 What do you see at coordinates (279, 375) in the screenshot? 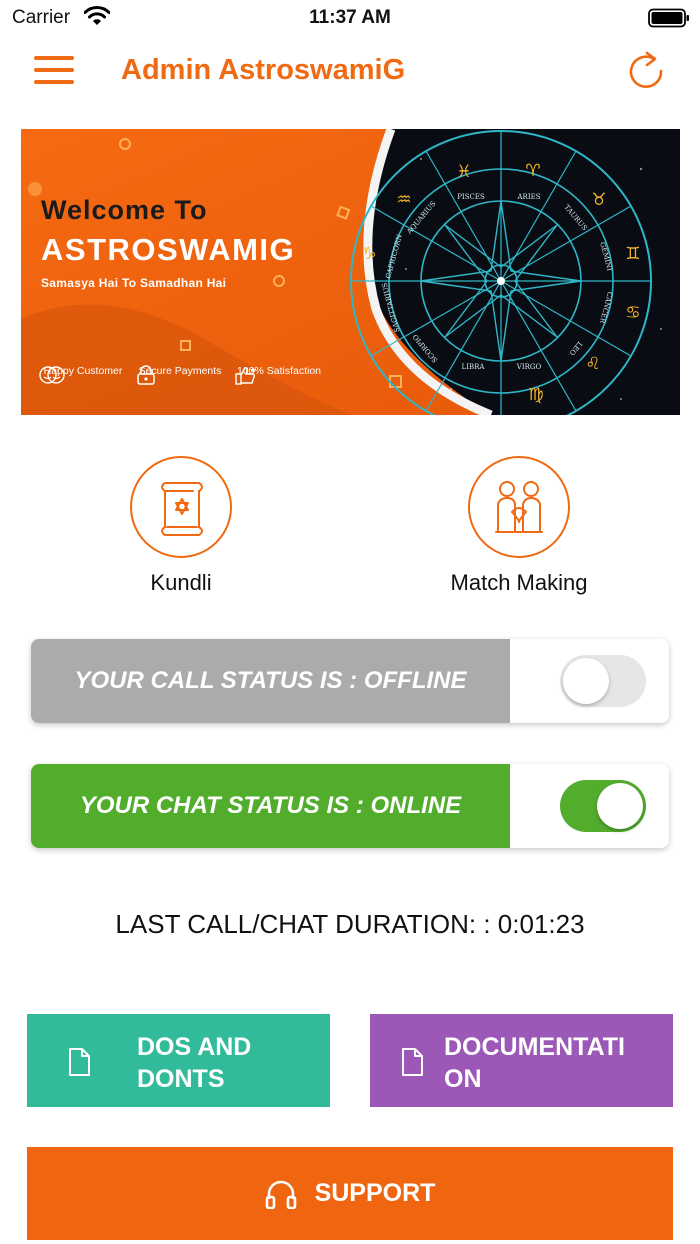
I see `feature-satisfaction: 100% Satisfaction` at bounding box center [279, 375].